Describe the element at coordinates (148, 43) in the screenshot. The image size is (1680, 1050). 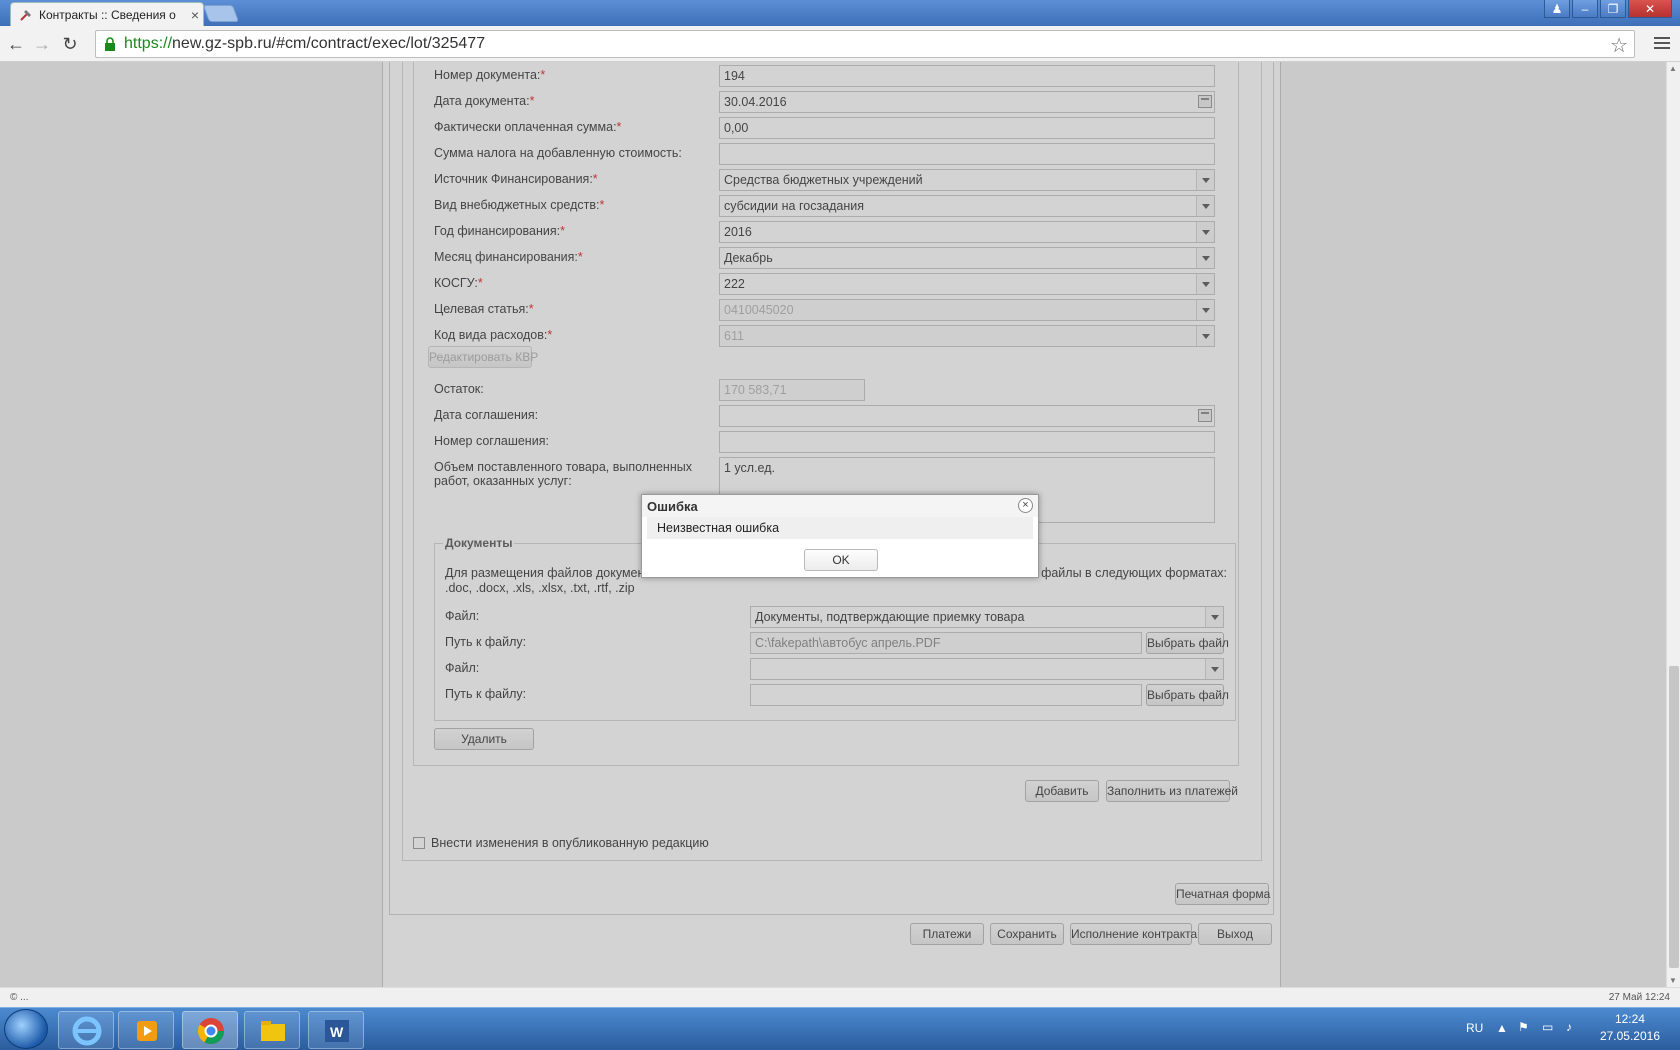
I see `url-scheme: https://` at that location.